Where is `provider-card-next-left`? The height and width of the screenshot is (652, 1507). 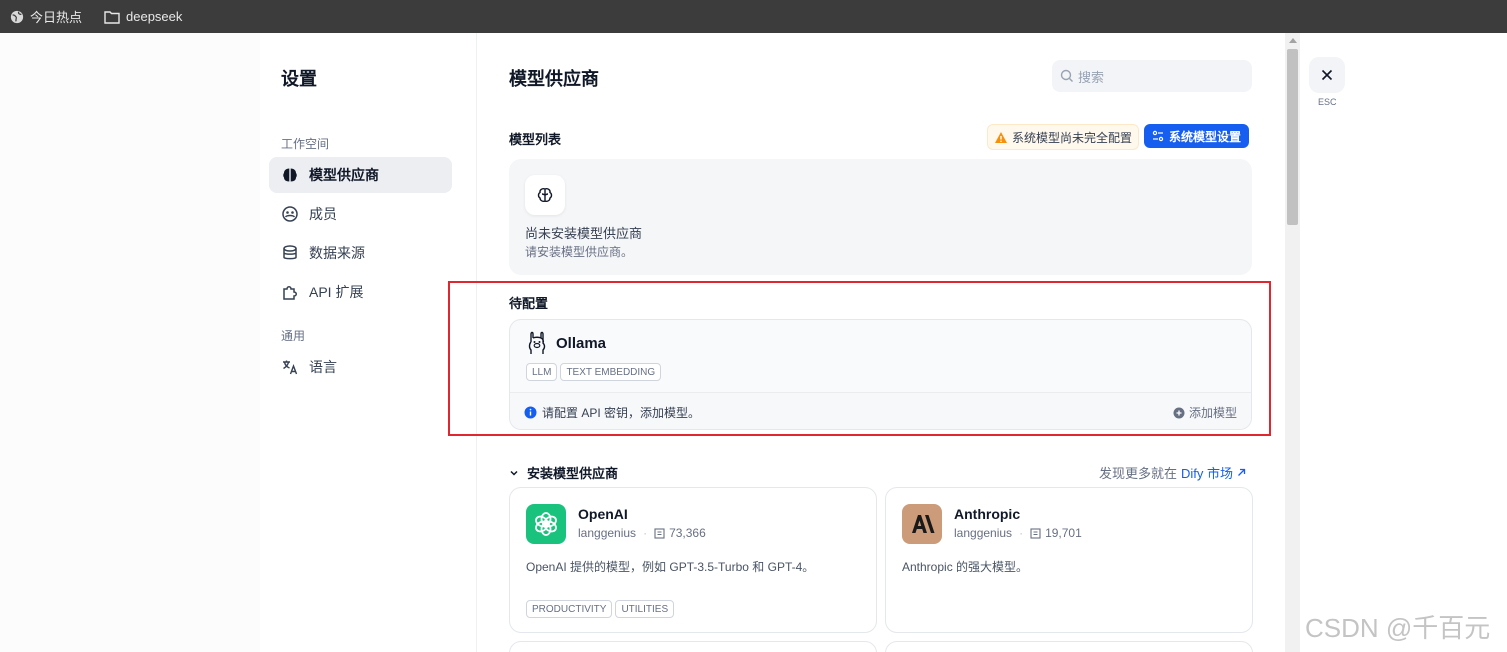 provider-card-next-left is located at coordinates (693, 646).